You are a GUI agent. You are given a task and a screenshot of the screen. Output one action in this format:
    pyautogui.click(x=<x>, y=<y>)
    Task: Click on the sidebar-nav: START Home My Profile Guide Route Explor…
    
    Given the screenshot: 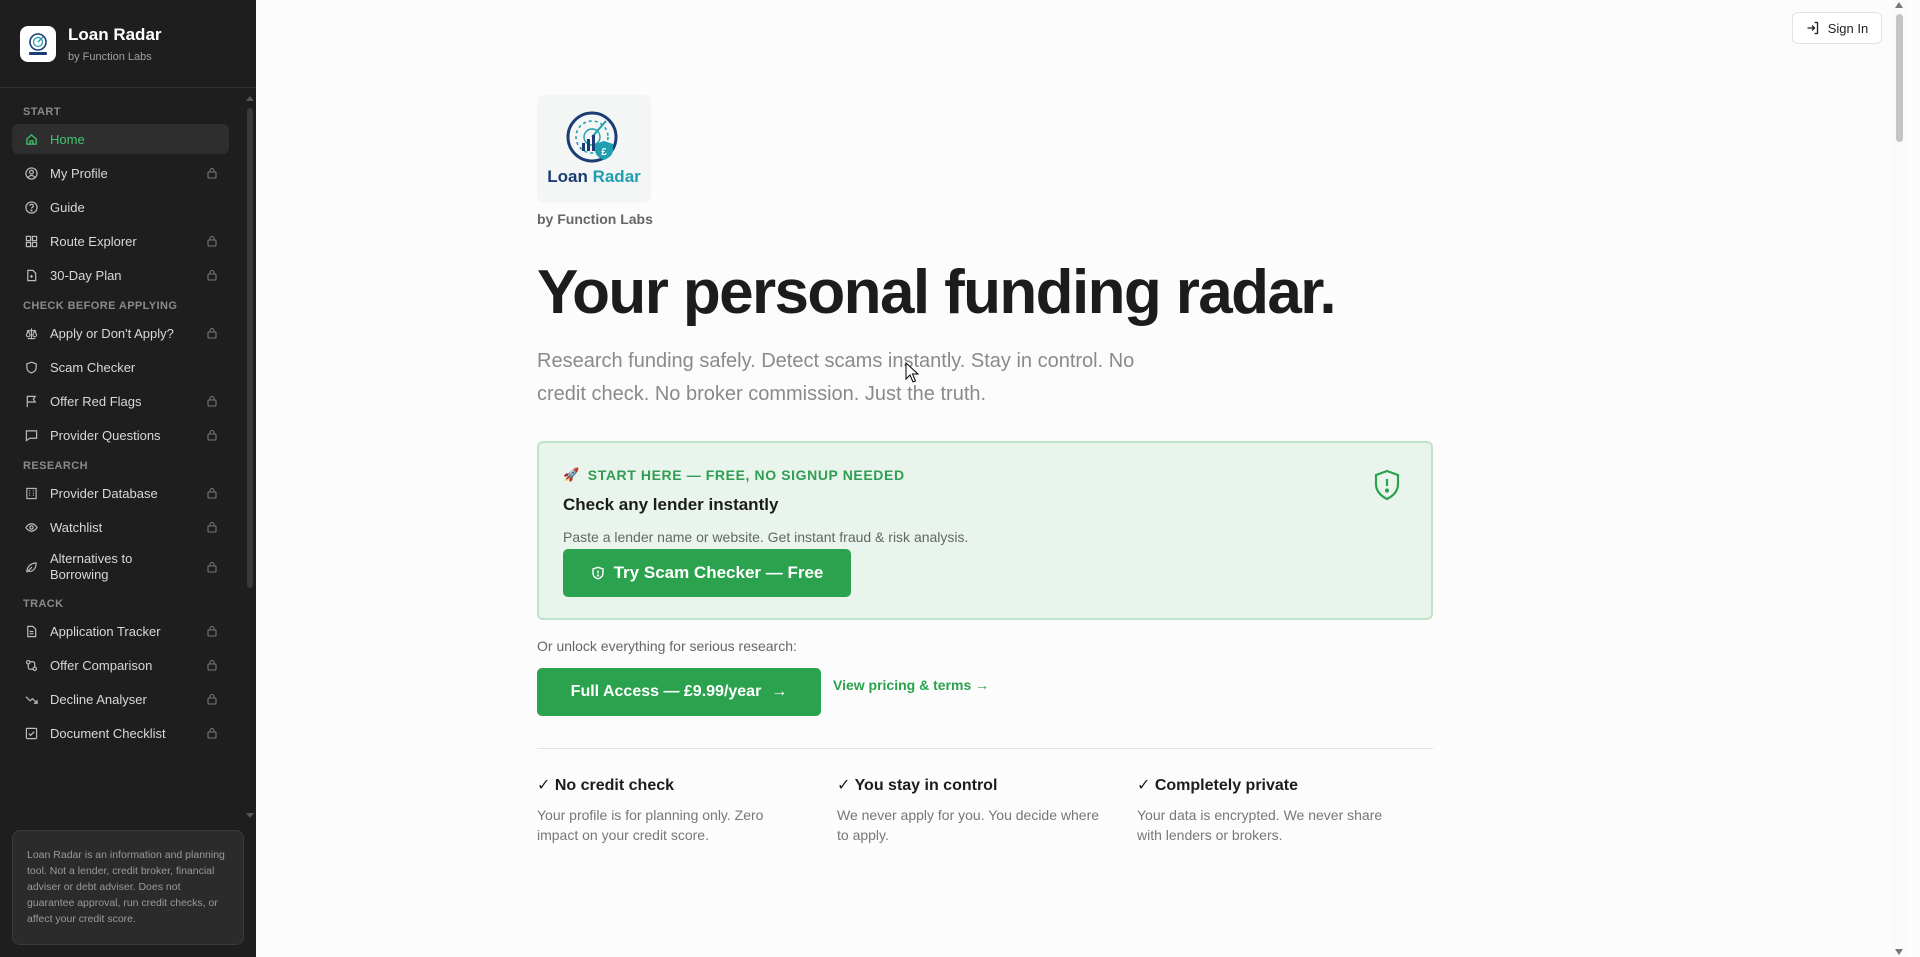 What is the action you would take?
    pyautogui.click(x=122, y=457)
    